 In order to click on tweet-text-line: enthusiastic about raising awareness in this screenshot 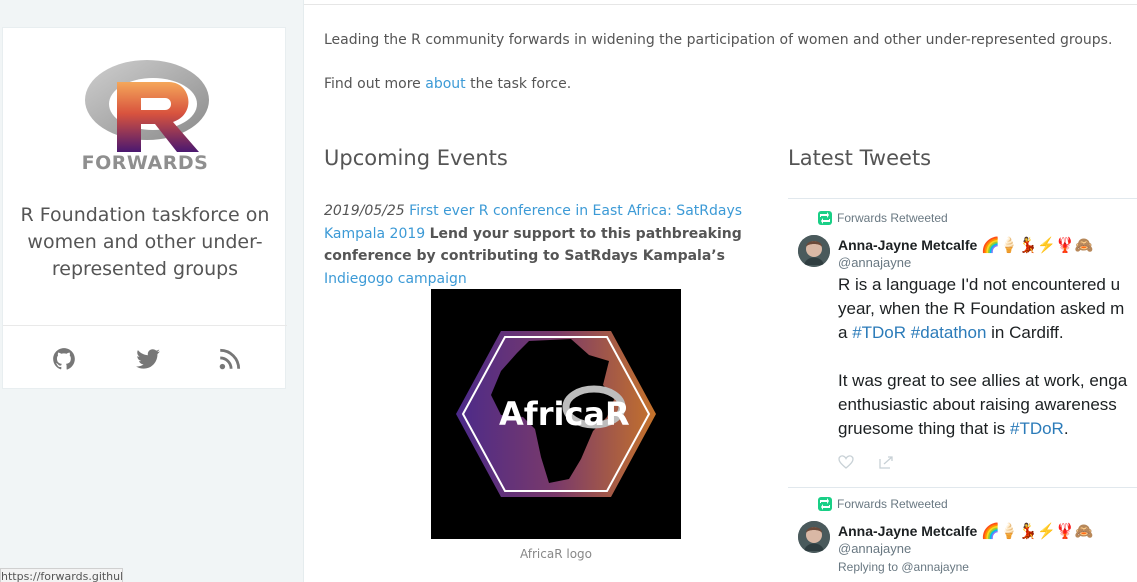, I will do `click(977, 404)`.